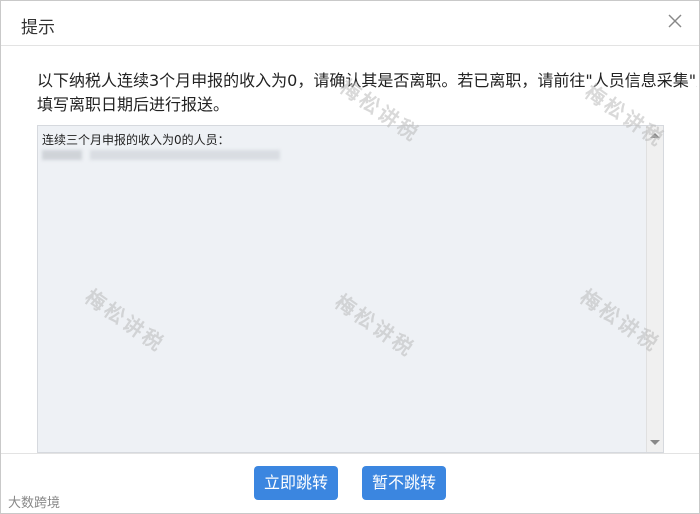  I want to click on redacted-employee-row, so click(162, 155).